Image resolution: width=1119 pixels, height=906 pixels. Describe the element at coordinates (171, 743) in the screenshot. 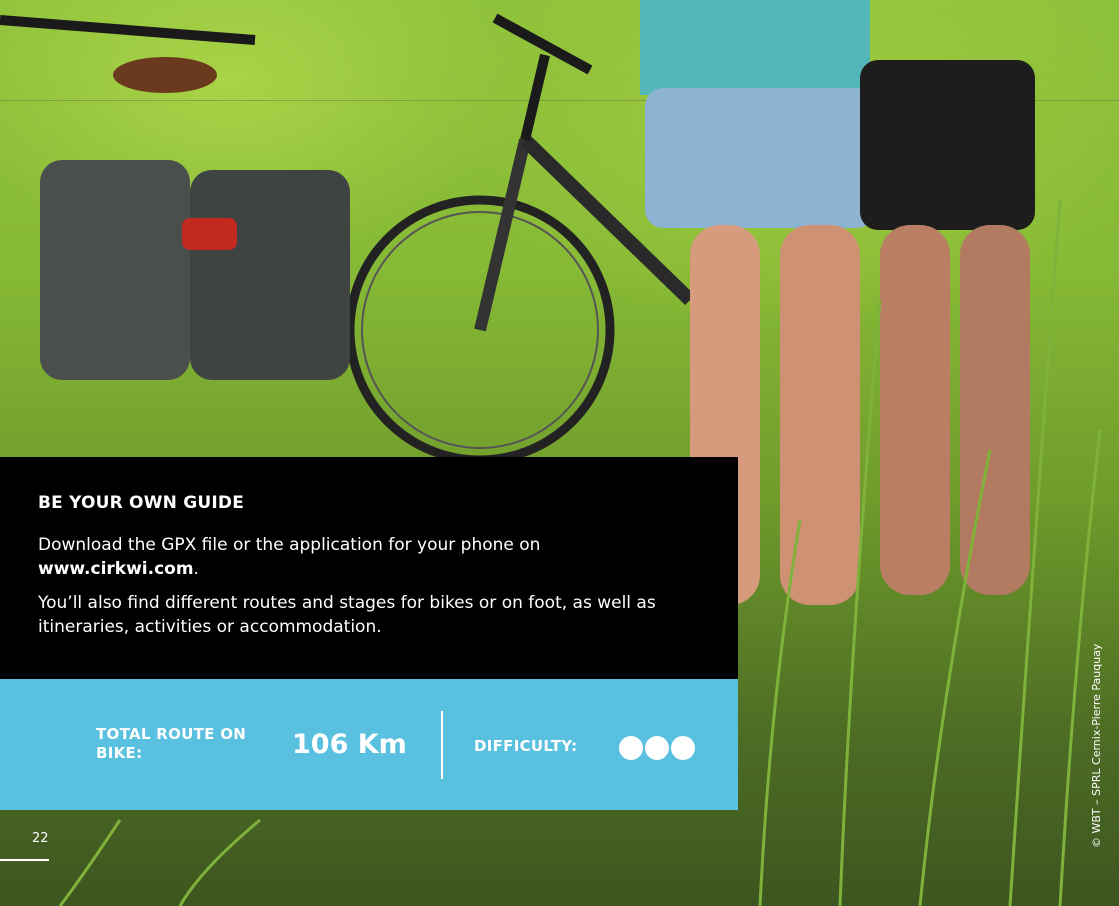

I see `total-route-label: TOTAL ROUTE ON BIKE:` at that location.